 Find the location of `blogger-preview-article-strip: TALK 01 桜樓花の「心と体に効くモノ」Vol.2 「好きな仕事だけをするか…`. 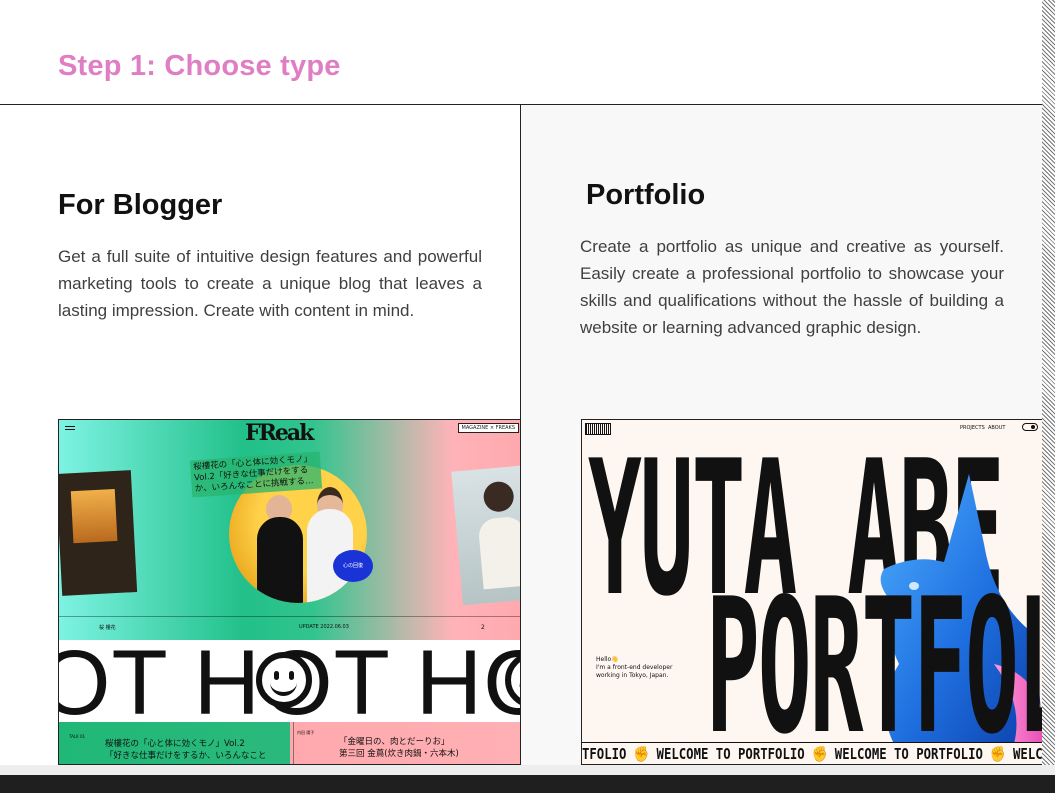

blogger-preview-article-strip: TALK 01 桜樓花の「心と体に効くモノ」Vol.2 「好きな仕事だけをするか… is located at coordinates (290, 743).